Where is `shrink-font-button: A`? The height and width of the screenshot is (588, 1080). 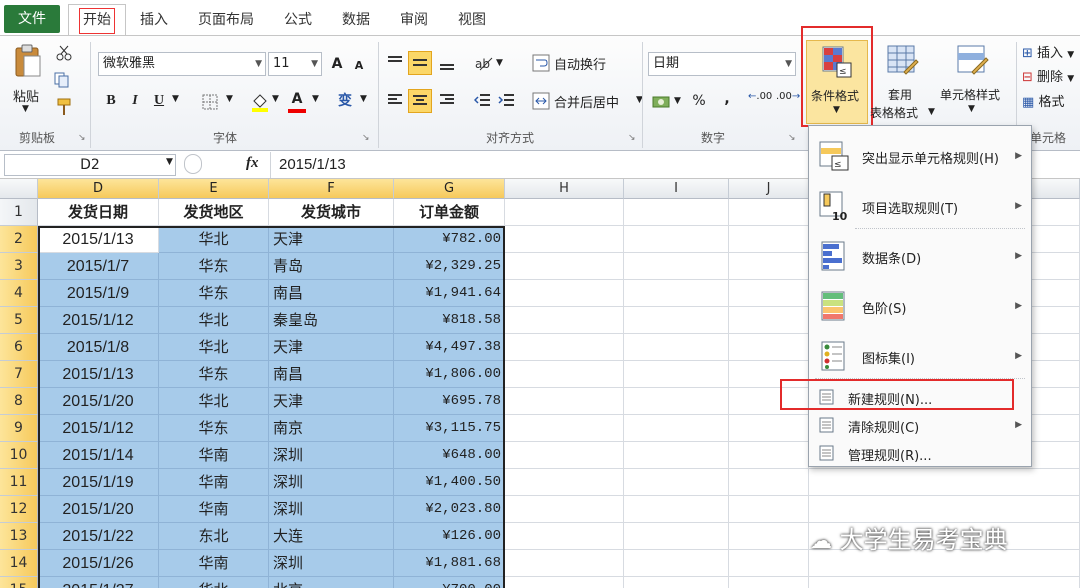
shrink-font-button: A is located at coordinates (359, 66).